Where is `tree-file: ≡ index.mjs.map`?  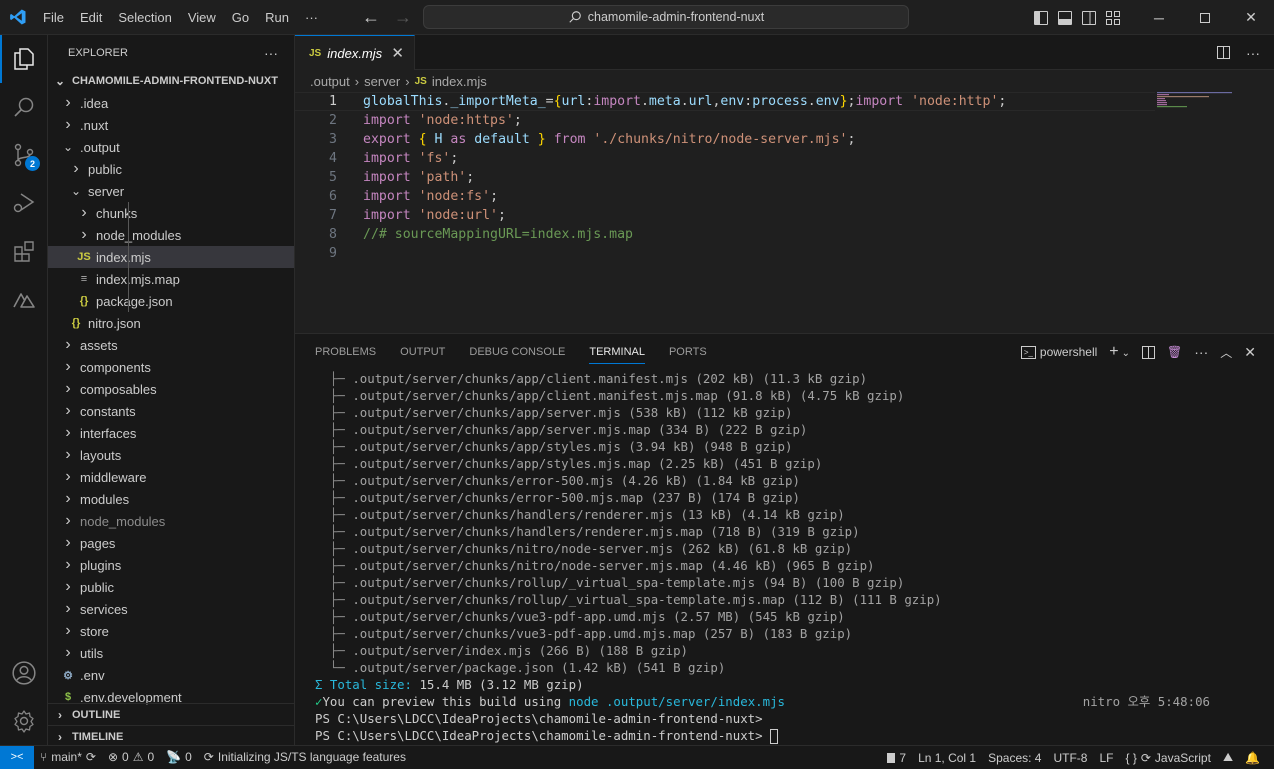 tree-file: ≡ index.mjs.map is located at coordinates (171, 279).